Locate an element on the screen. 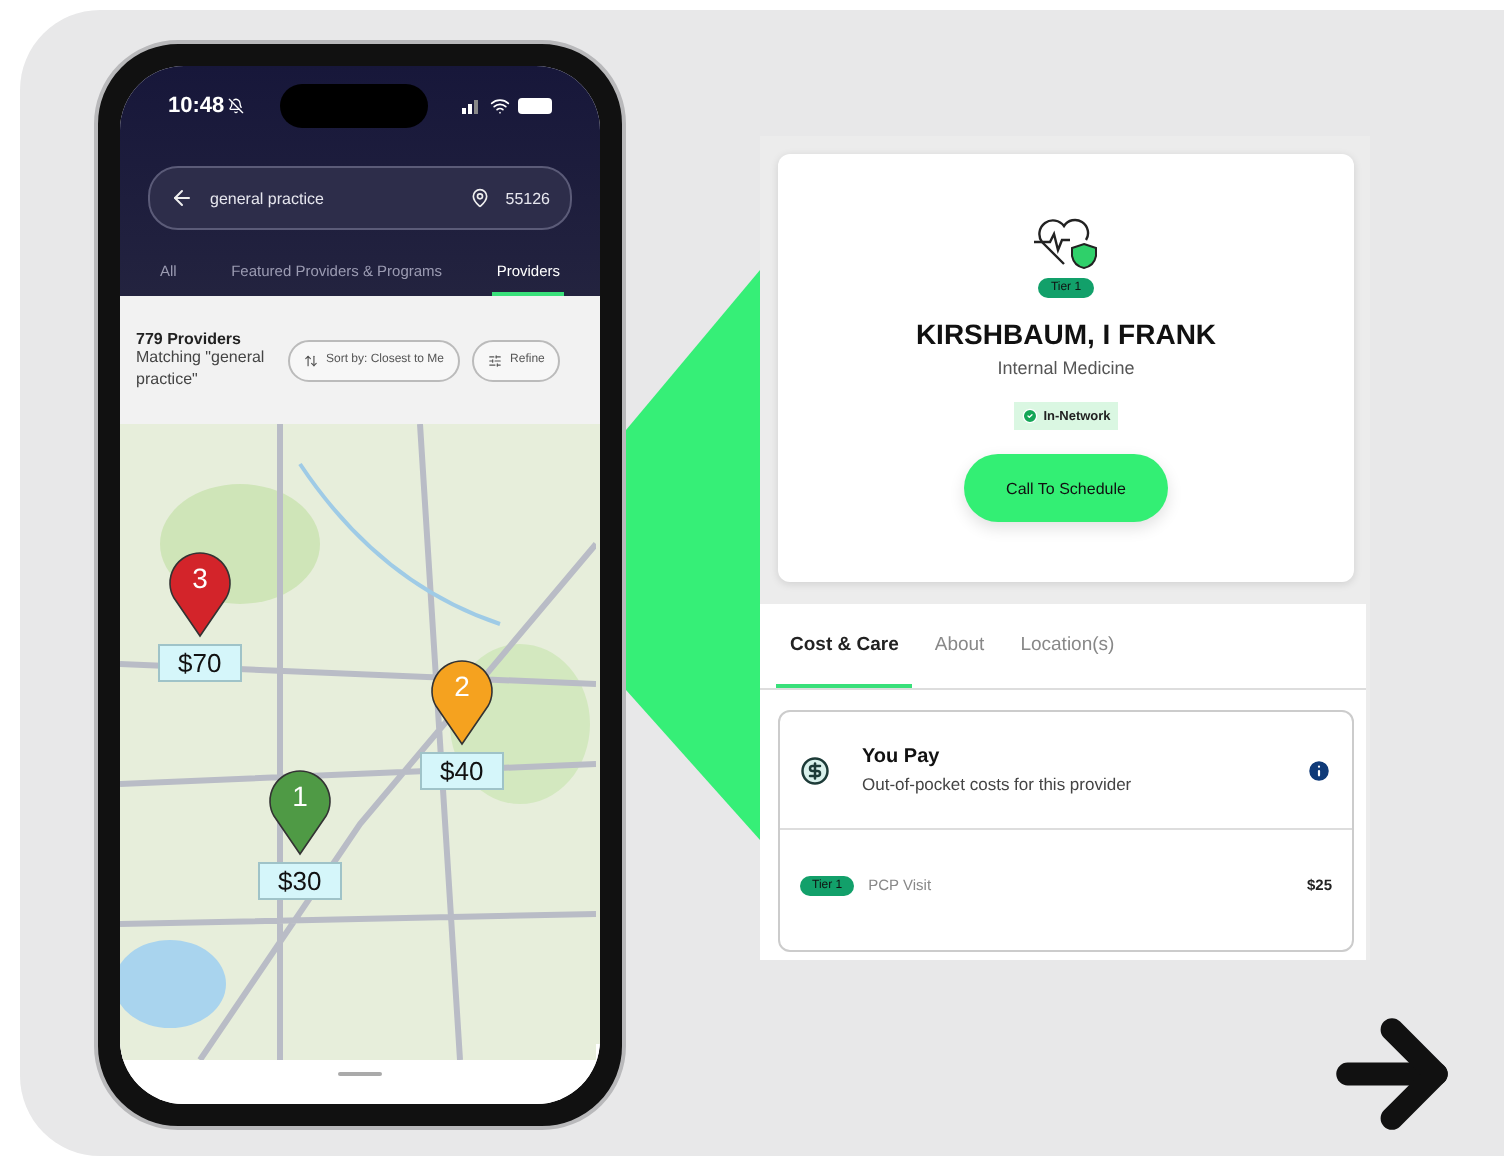  check-icon is located at coordinates (1029, 416).